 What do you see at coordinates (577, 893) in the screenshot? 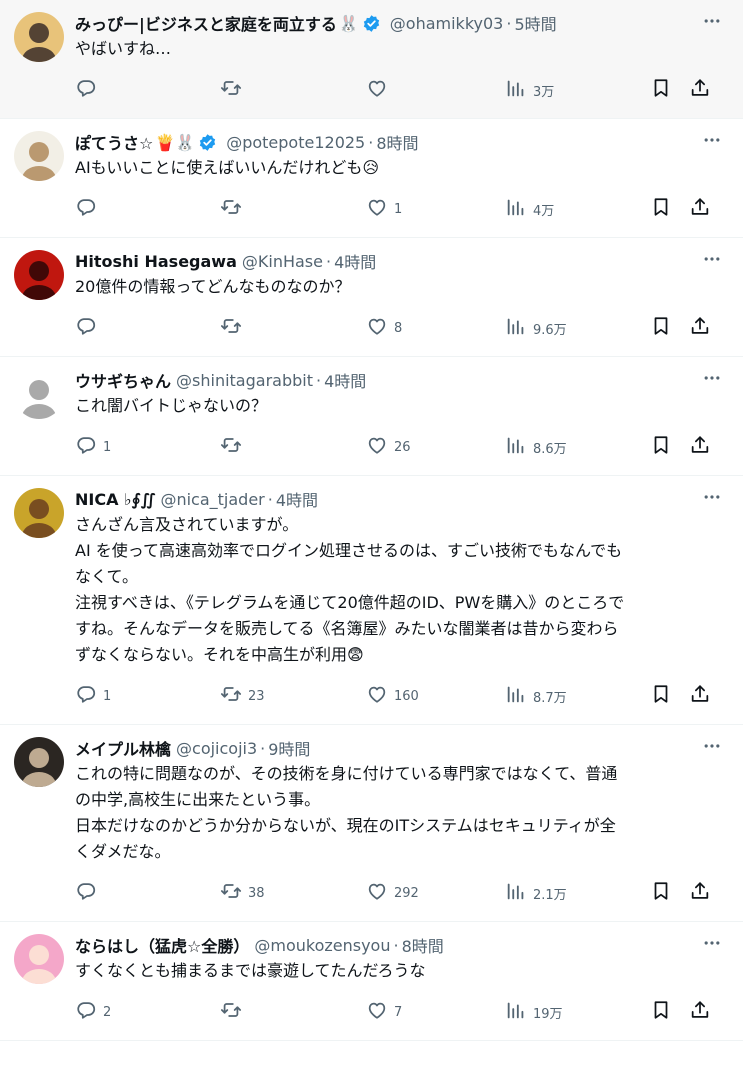
I see `views-button: 2.1万` at bounding box center [577, 893].